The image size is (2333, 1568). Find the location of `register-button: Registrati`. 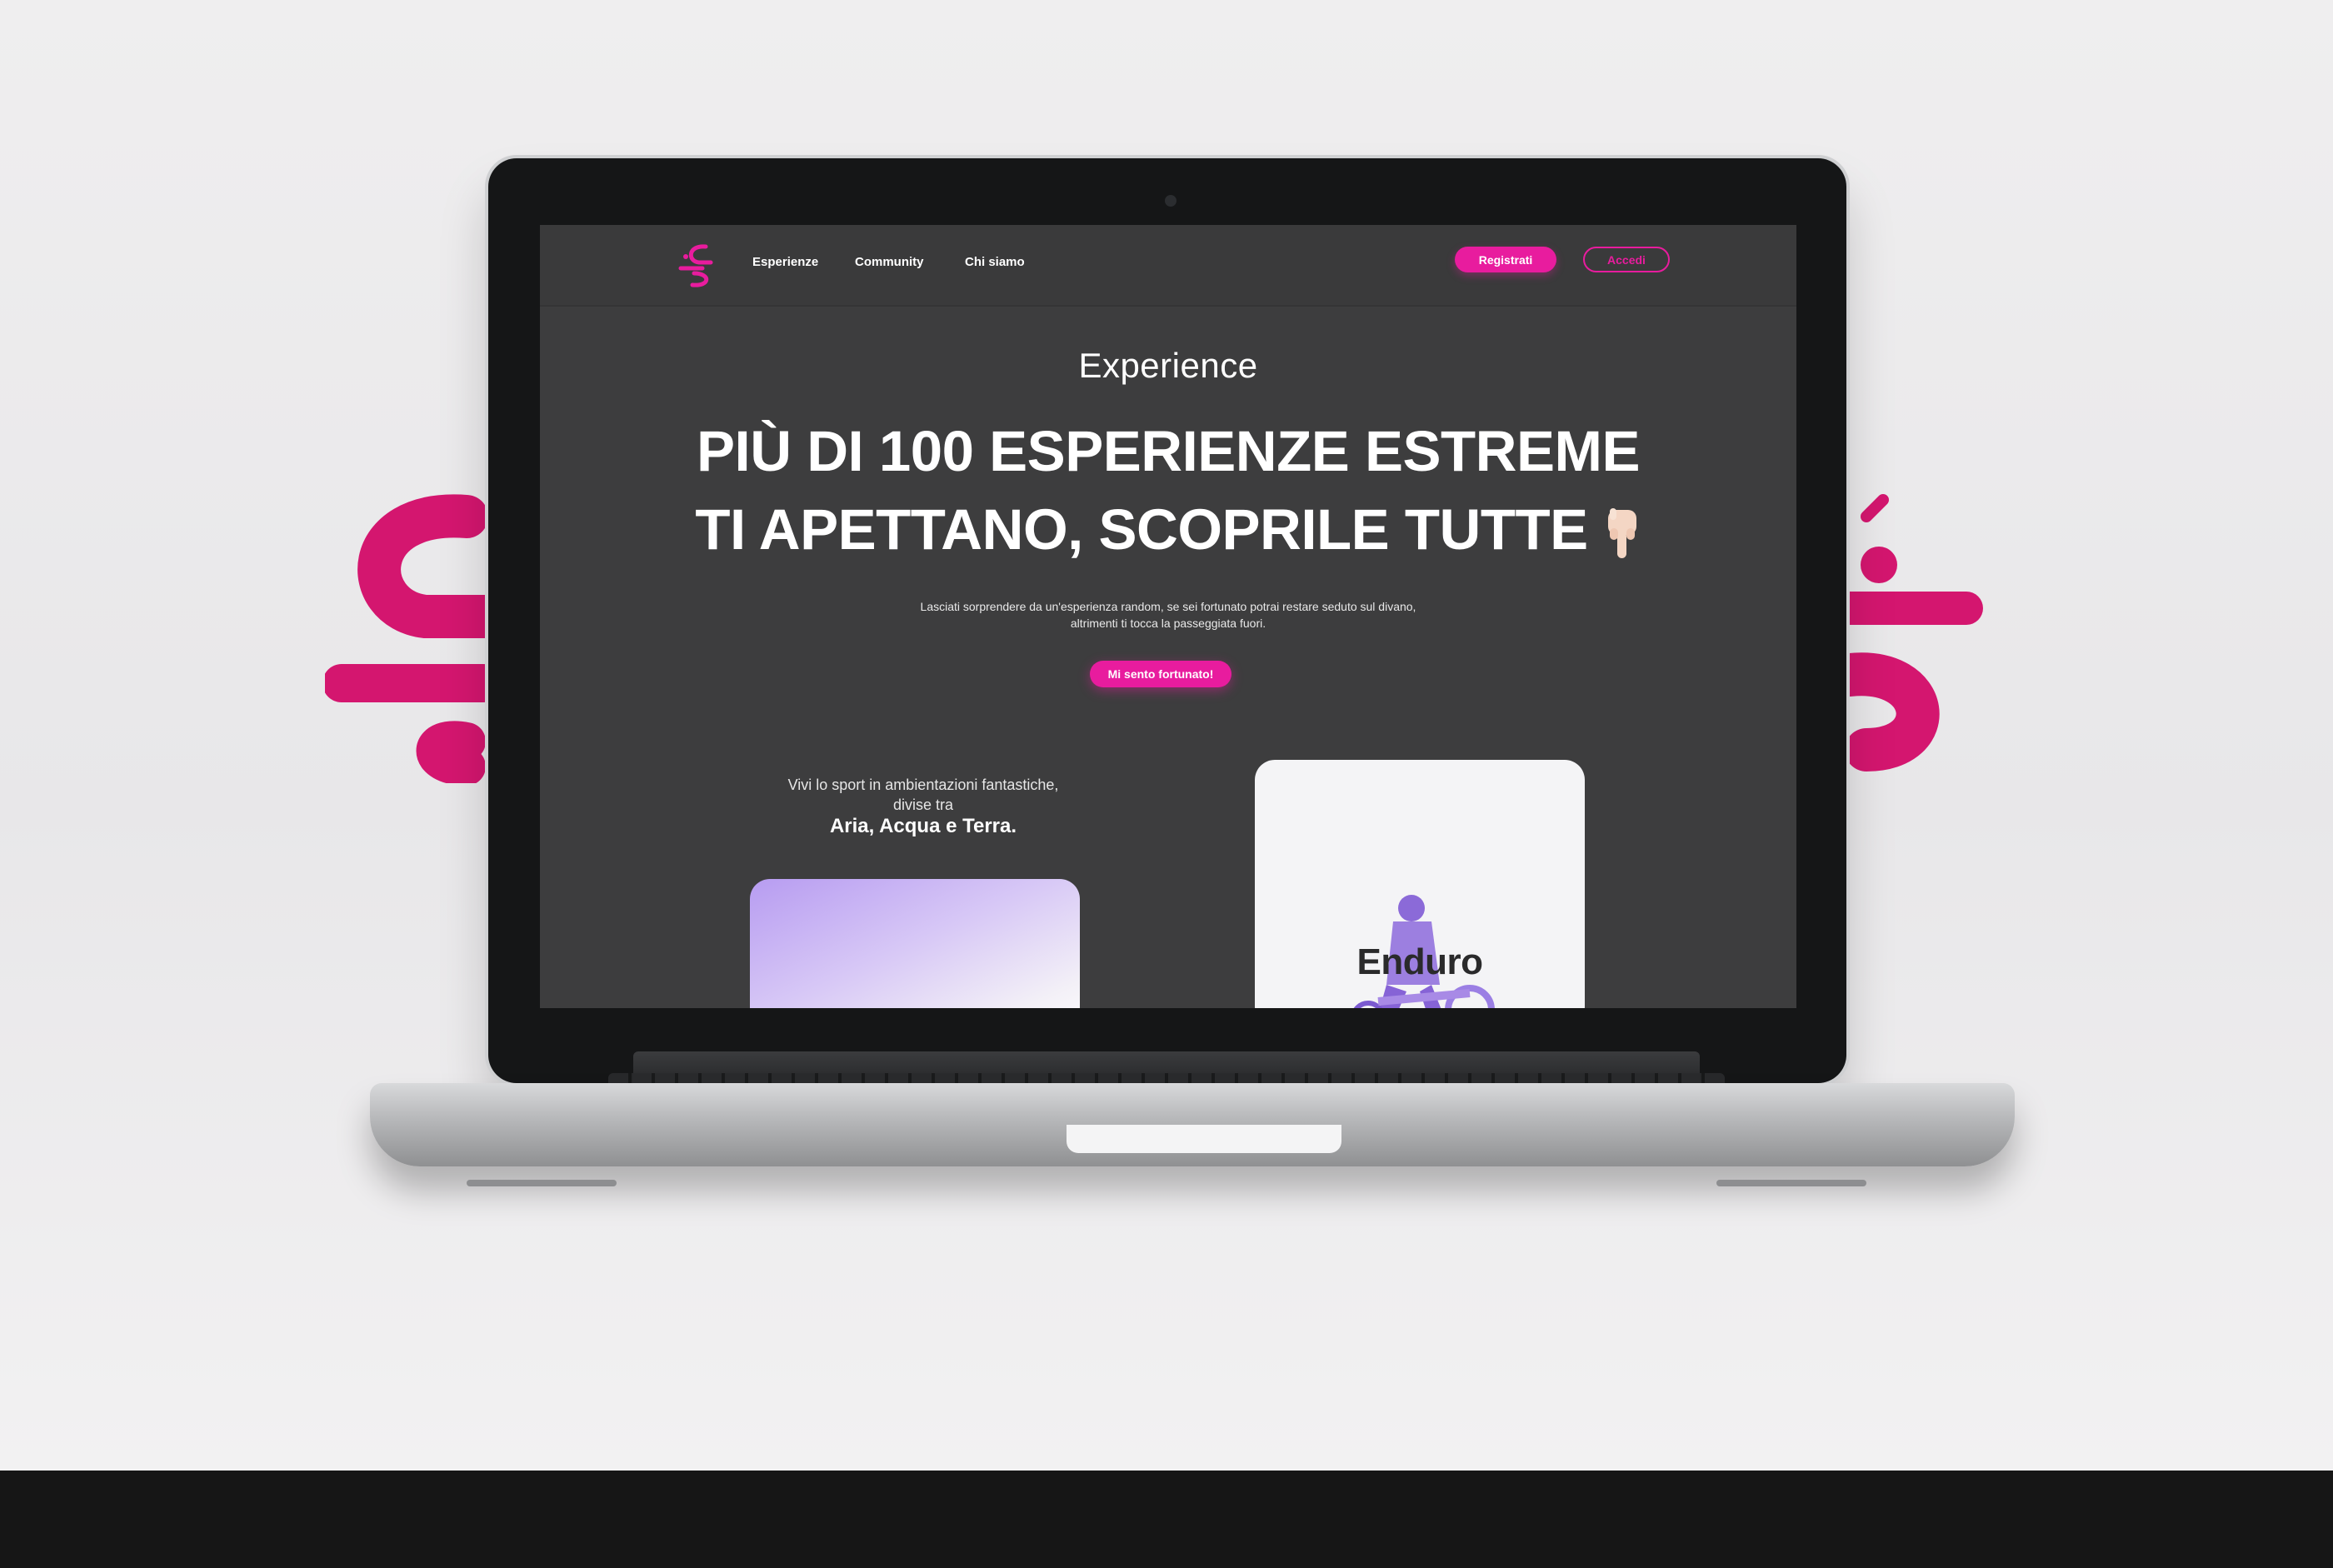

register-button: Registrati is located at coordinates (1505, 259).